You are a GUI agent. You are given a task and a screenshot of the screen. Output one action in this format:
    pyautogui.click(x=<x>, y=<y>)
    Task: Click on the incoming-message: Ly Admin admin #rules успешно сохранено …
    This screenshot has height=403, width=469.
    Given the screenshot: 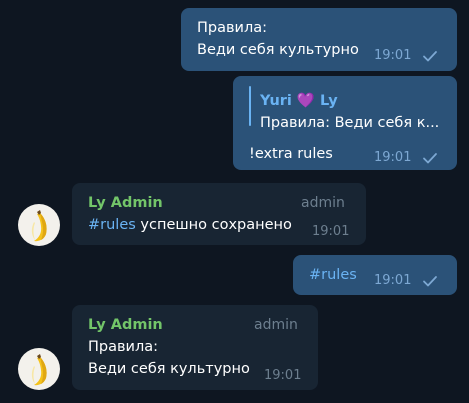 What is the action you would take?
    pyautogui.click(x=219, y=214)
    